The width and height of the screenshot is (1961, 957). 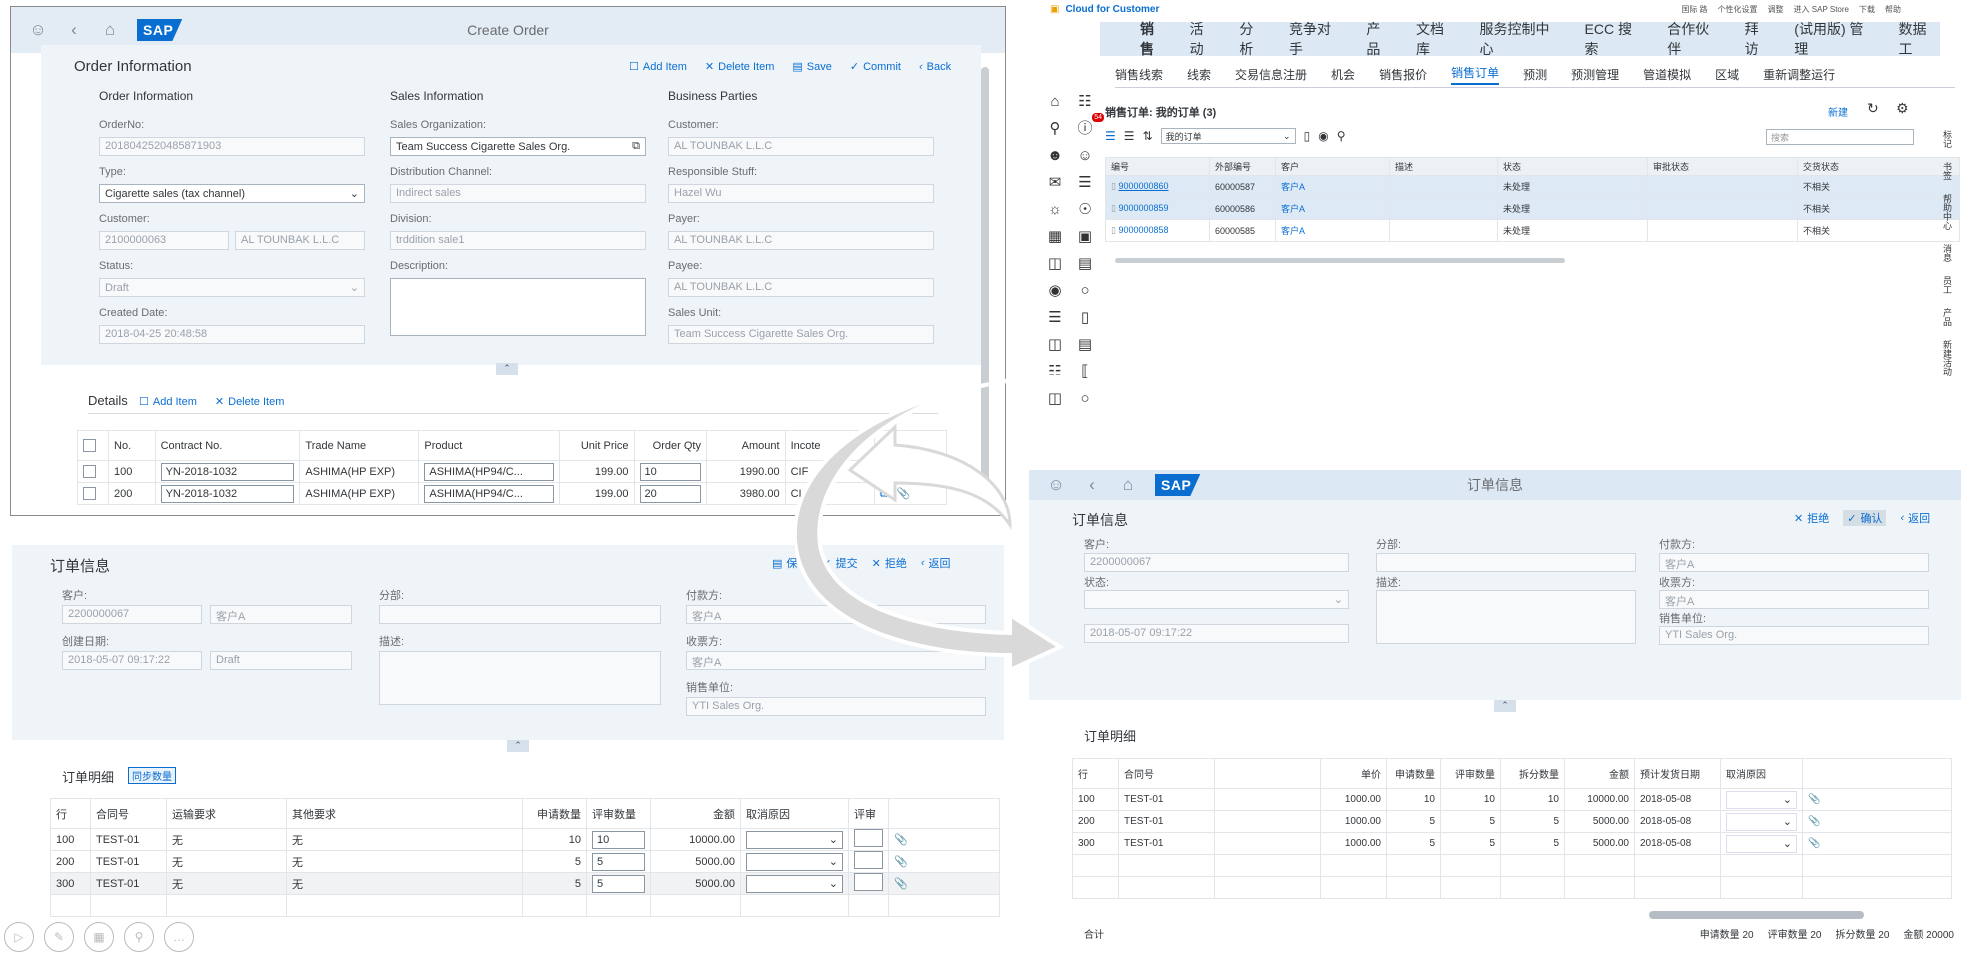 I want to click on cell-rev: 5, so click(x=618, y=883).